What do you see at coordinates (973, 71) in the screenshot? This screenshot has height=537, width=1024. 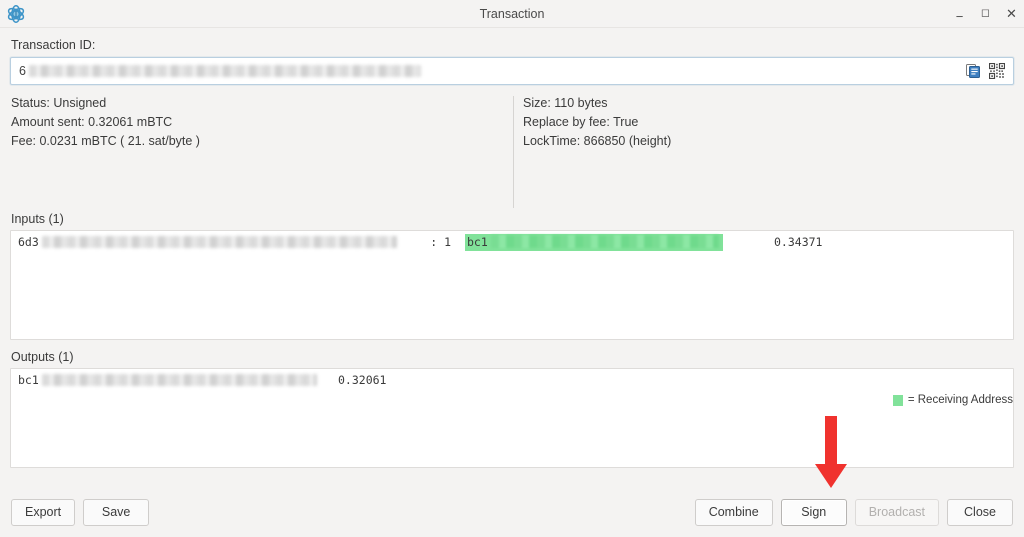 I see `copy-icon` at bounding box center [973, 71].